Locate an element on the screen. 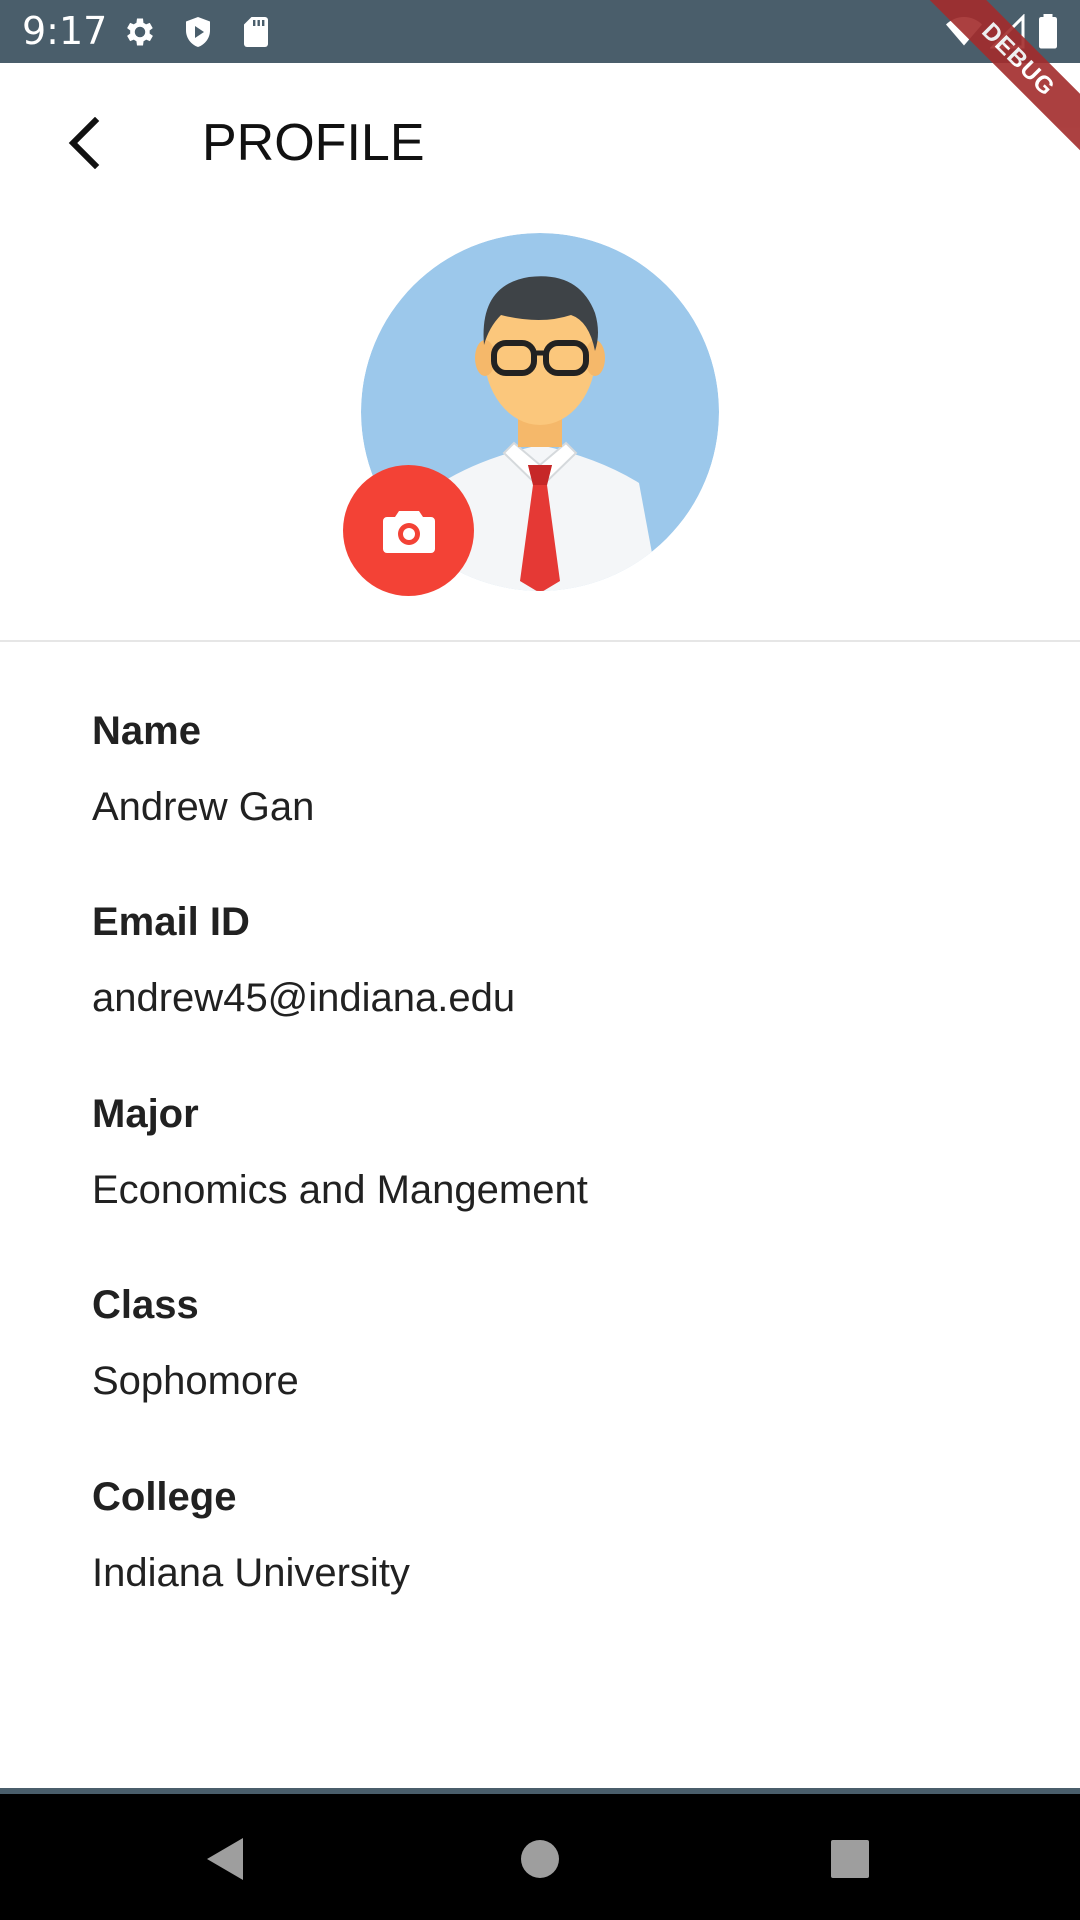  status-time: 9:17 is located at coordinates (65, 31).